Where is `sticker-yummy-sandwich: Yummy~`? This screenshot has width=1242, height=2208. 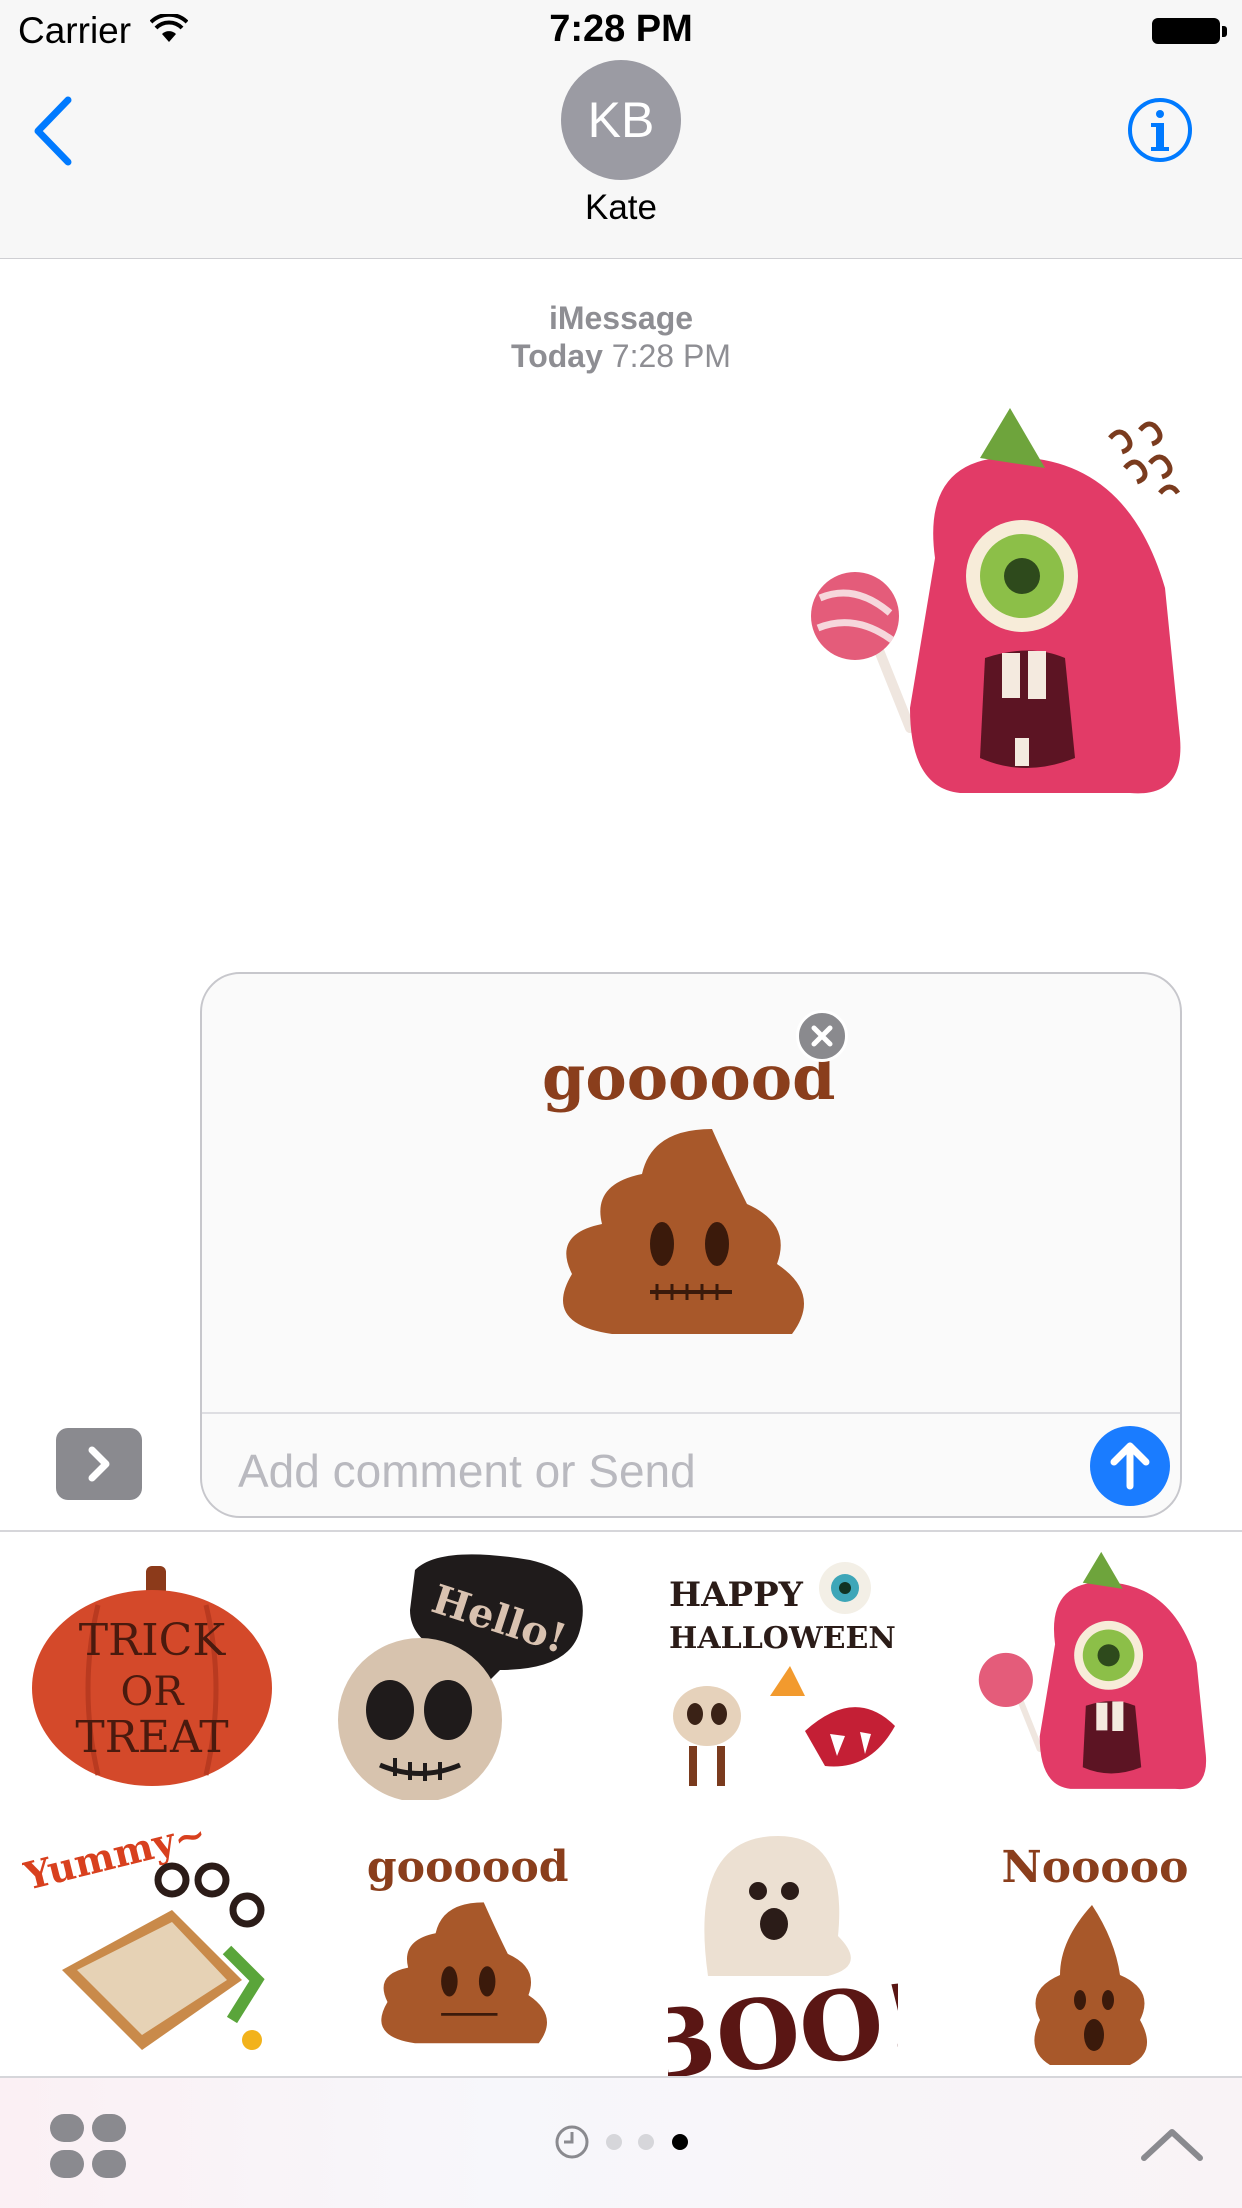 sticker-yummy-sandwich: Yummy~ is located at coordinates (147, 1950).